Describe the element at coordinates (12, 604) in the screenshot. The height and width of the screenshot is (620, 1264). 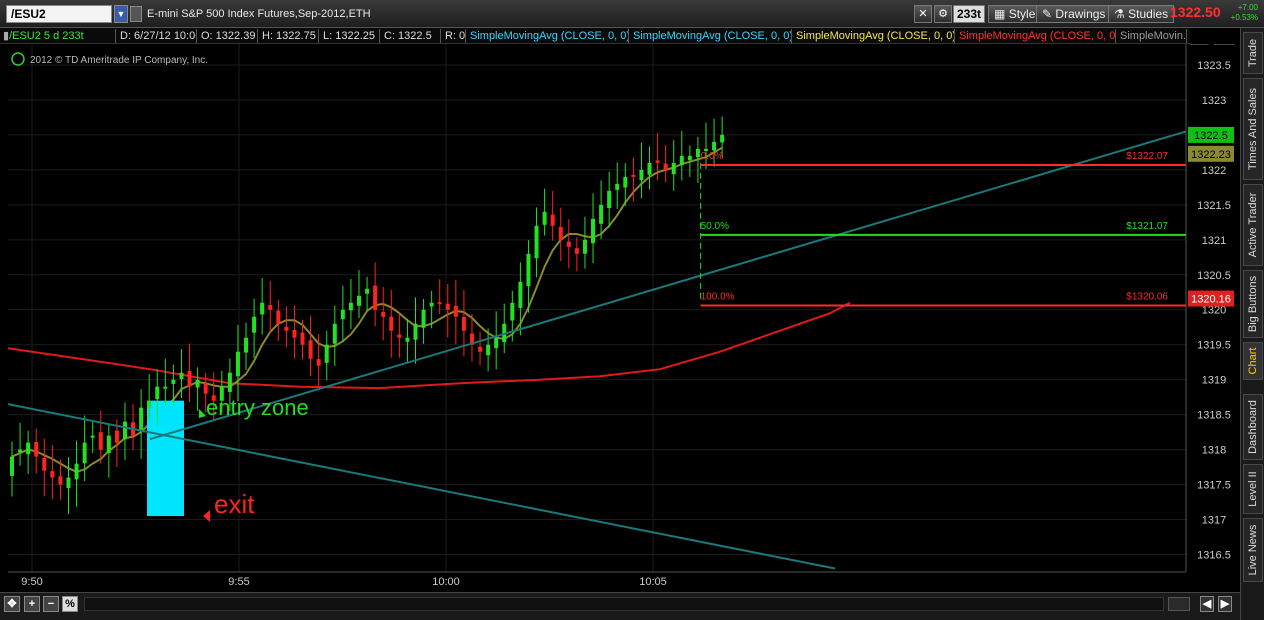
I see `pan-icon: ✥` at that location.